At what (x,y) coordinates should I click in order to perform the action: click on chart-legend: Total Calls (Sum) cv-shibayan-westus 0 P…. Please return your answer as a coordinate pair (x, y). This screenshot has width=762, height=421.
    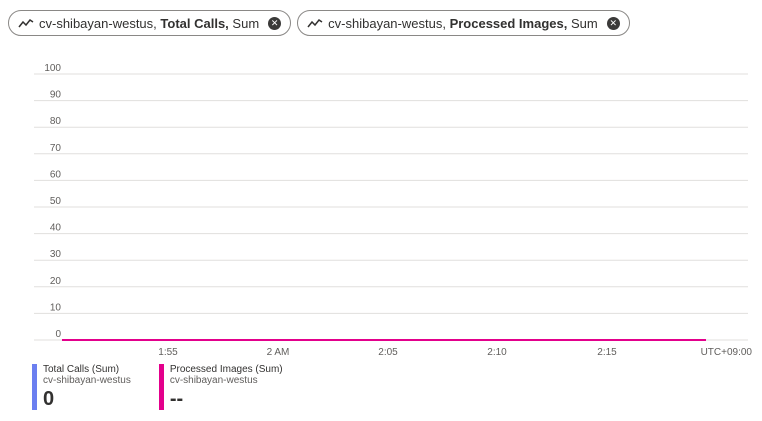
    Looking at the image, I should click on (171, 387).